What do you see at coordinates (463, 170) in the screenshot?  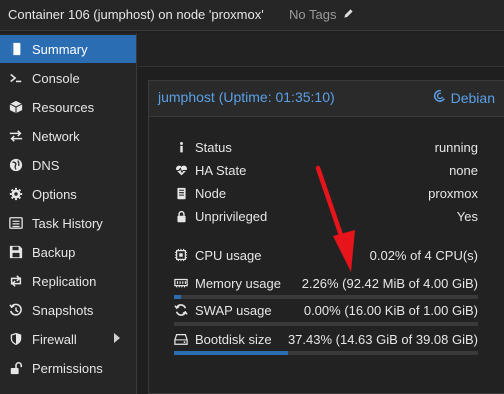 I see `ha-state-value: none` at bounding box center [463, 170].